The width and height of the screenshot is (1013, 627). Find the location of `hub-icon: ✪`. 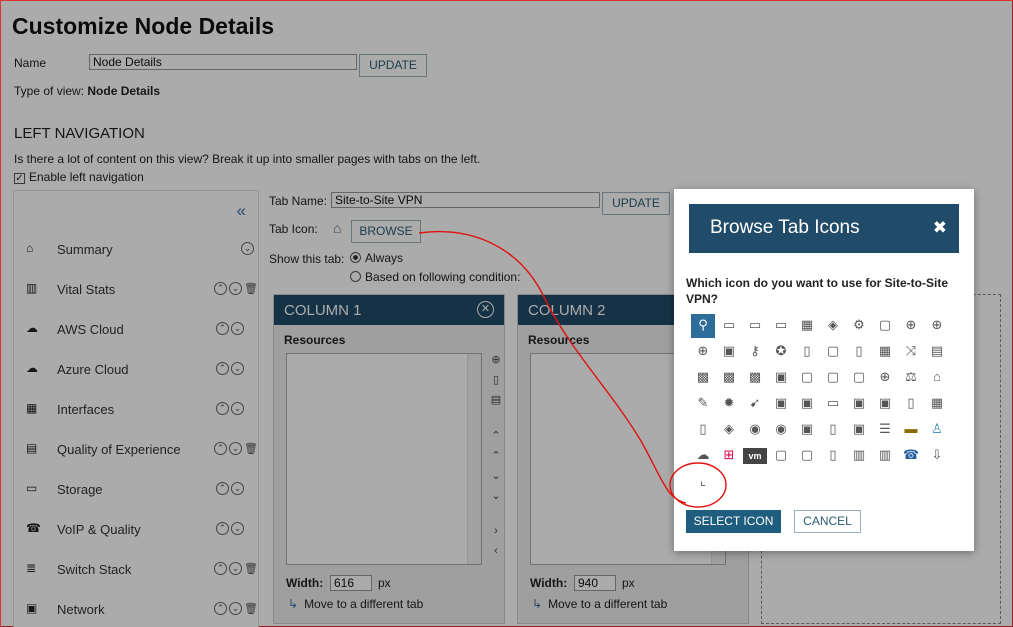

hub-icon: ✪ is located at coordinates (781, 352).